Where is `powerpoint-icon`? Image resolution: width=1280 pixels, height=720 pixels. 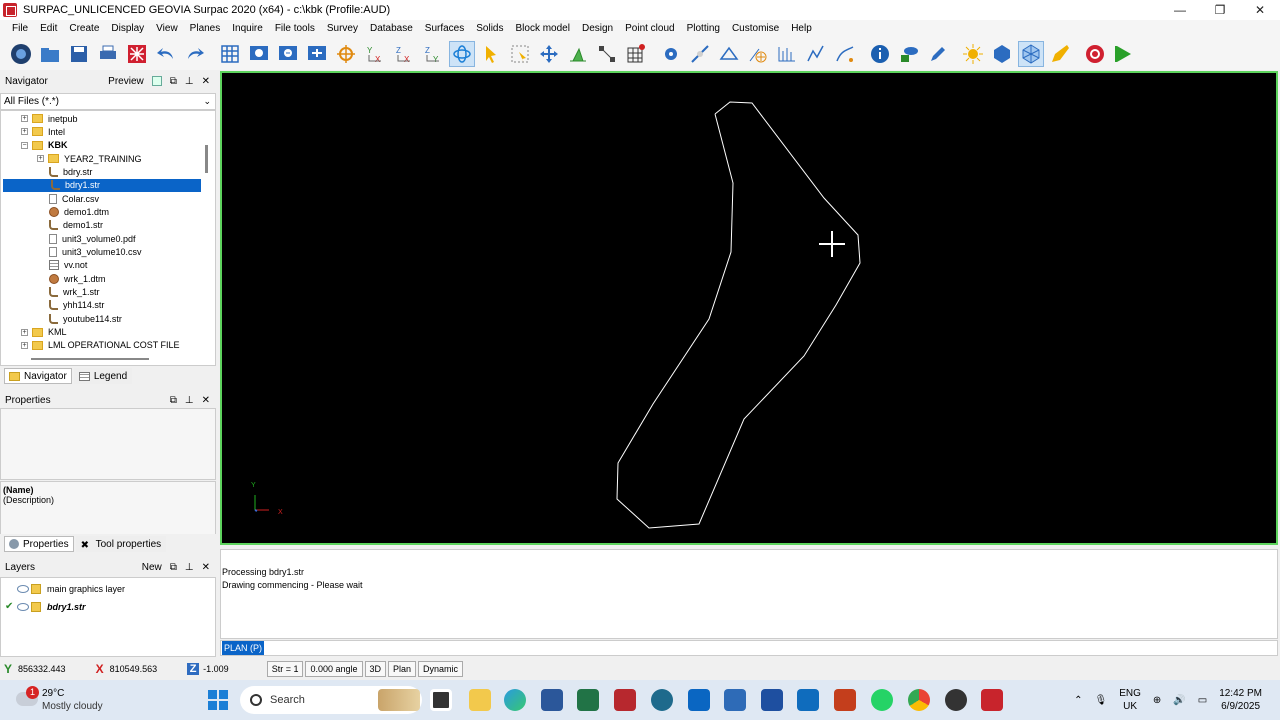 powerpoint-icon is located at coordinates (845, 700).